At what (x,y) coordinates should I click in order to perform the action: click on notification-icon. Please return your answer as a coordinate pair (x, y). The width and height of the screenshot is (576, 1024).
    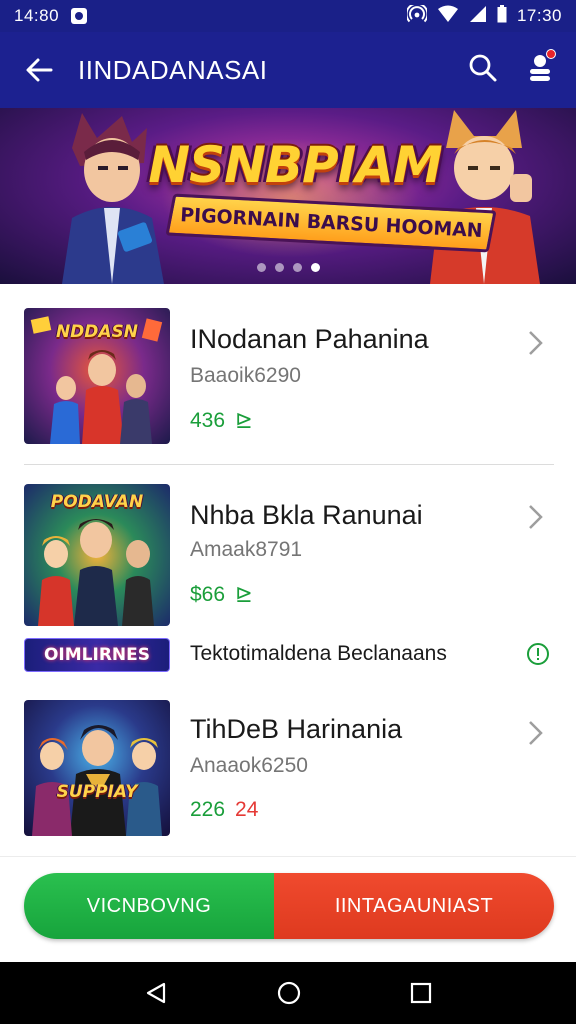
    Looking at the image, I should click on (79, 16).